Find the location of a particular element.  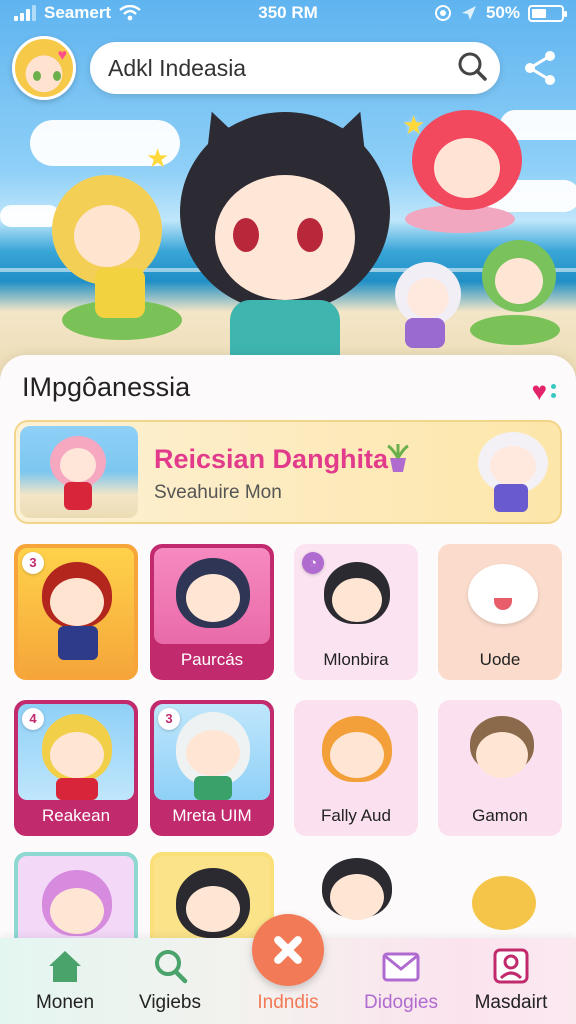

character-white-hair-girl is located at coordinates (428, 294).